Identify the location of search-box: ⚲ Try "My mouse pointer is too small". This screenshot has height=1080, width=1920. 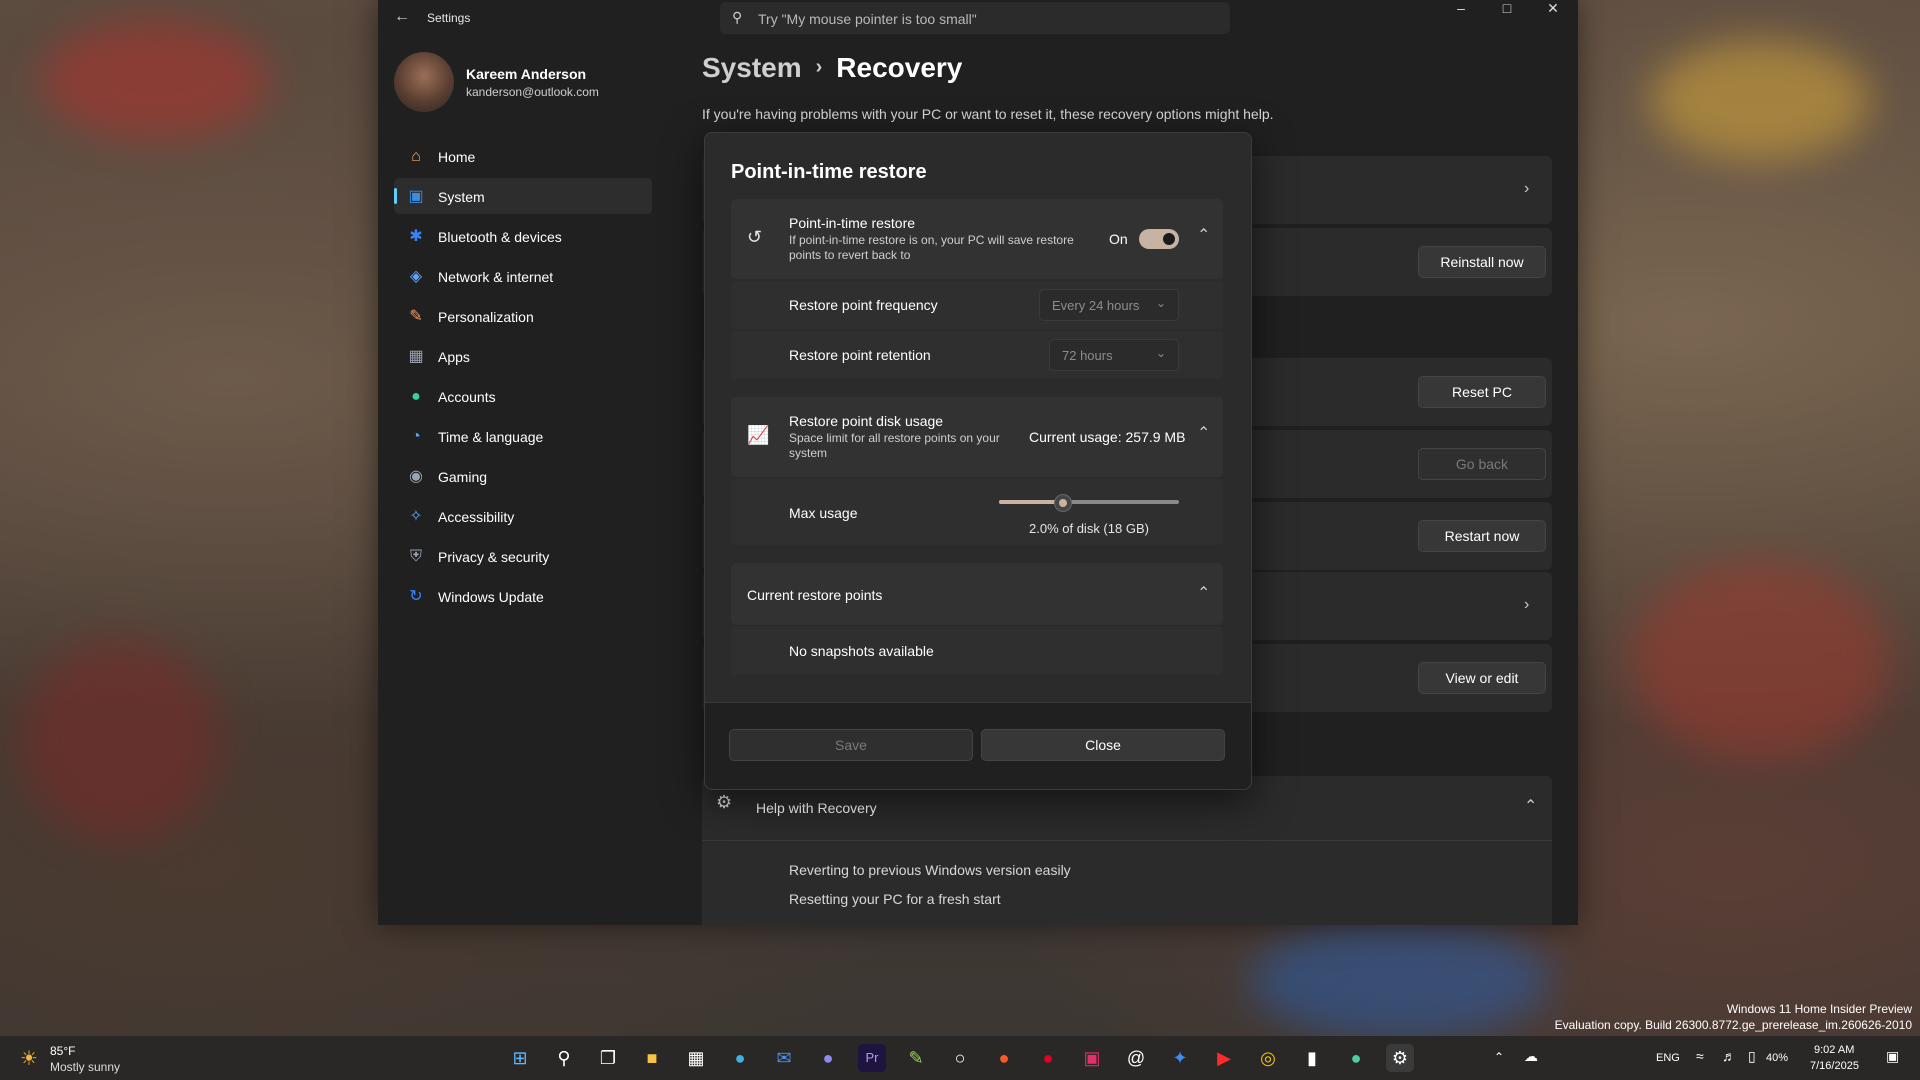
(975, 18).